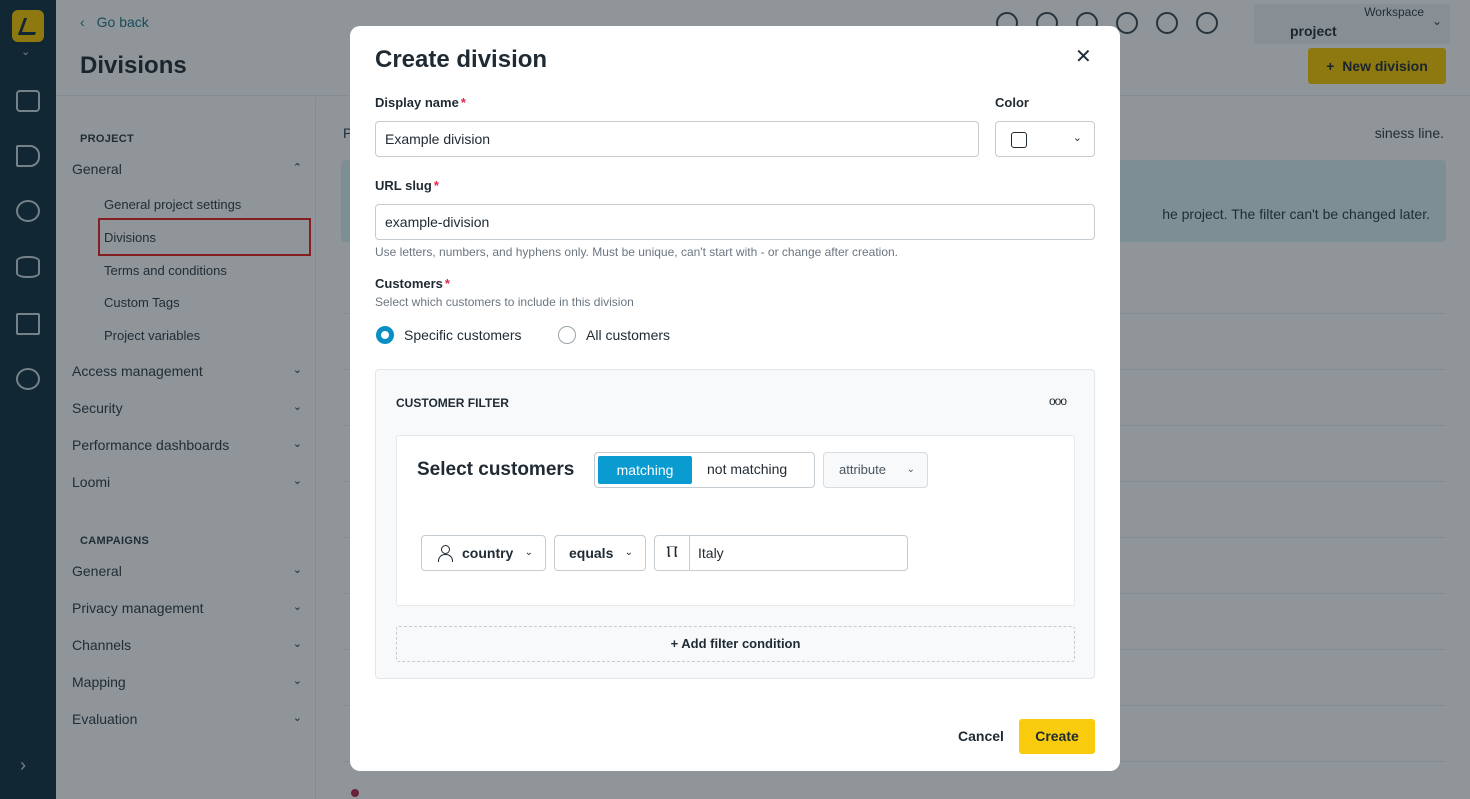  Describe the element at coordinates (567, 335) in the screenshot. I see `radio-unselected-icon` at that location.